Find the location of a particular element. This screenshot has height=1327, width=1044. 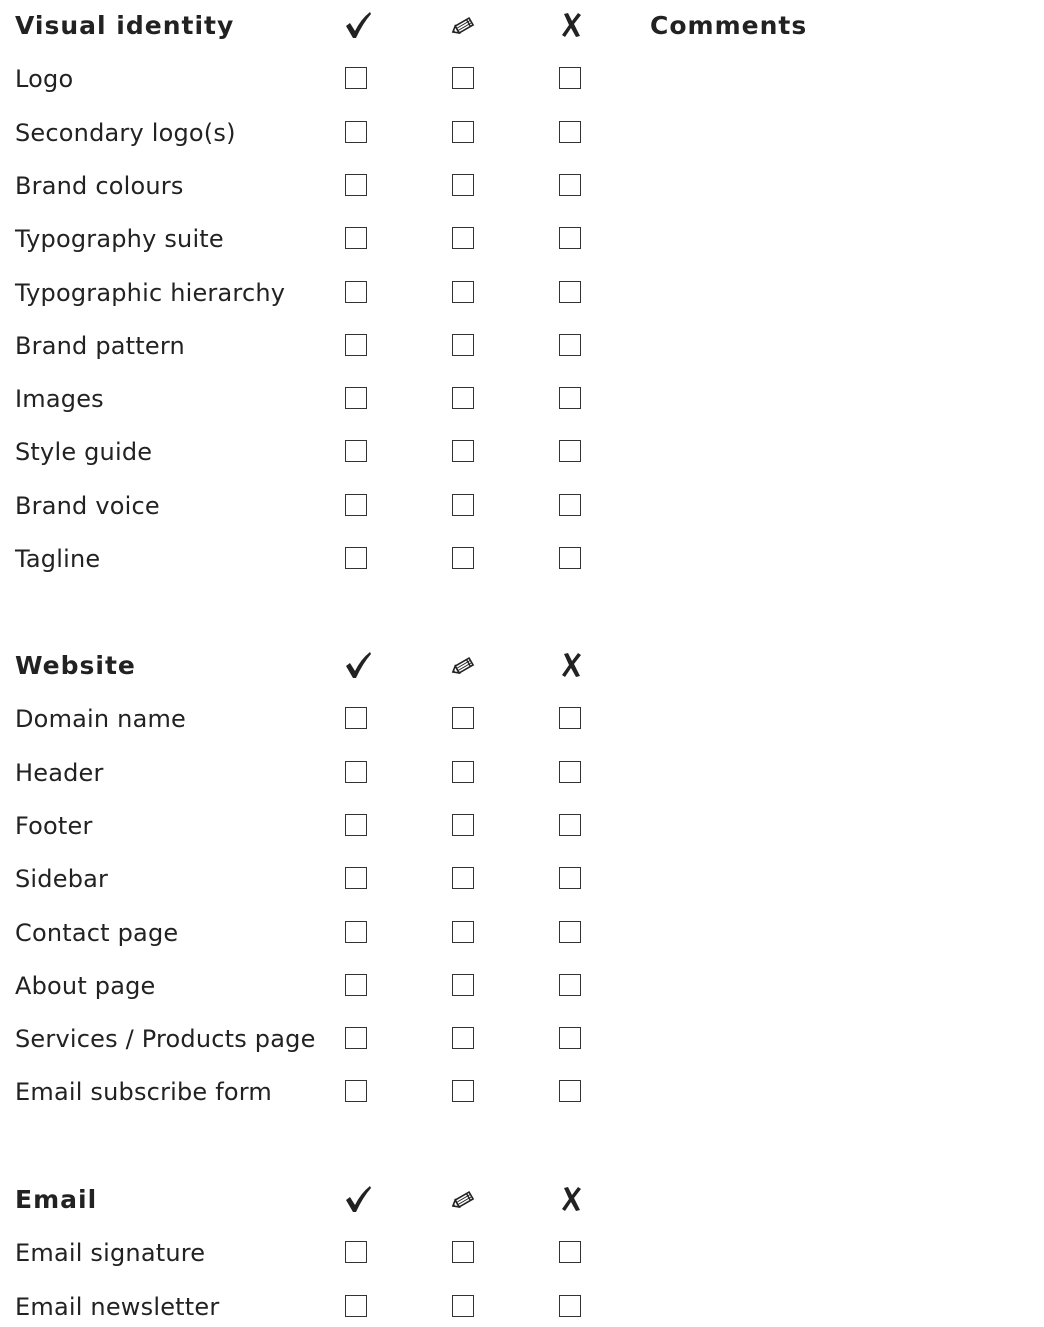

checkmark-icon is located at coordinates (358, 25).